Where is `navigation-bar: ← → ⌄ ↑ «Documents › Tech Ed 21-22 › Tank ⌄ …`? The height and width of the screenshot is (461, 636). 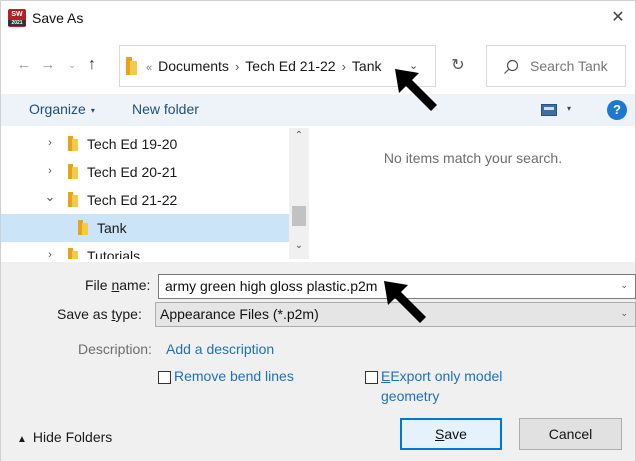 navigation-bar: ← → ⌄ ↑ «Documents › Tech Ed 21-22 › Tank ⌄ … is located at coordinates (318, 65).